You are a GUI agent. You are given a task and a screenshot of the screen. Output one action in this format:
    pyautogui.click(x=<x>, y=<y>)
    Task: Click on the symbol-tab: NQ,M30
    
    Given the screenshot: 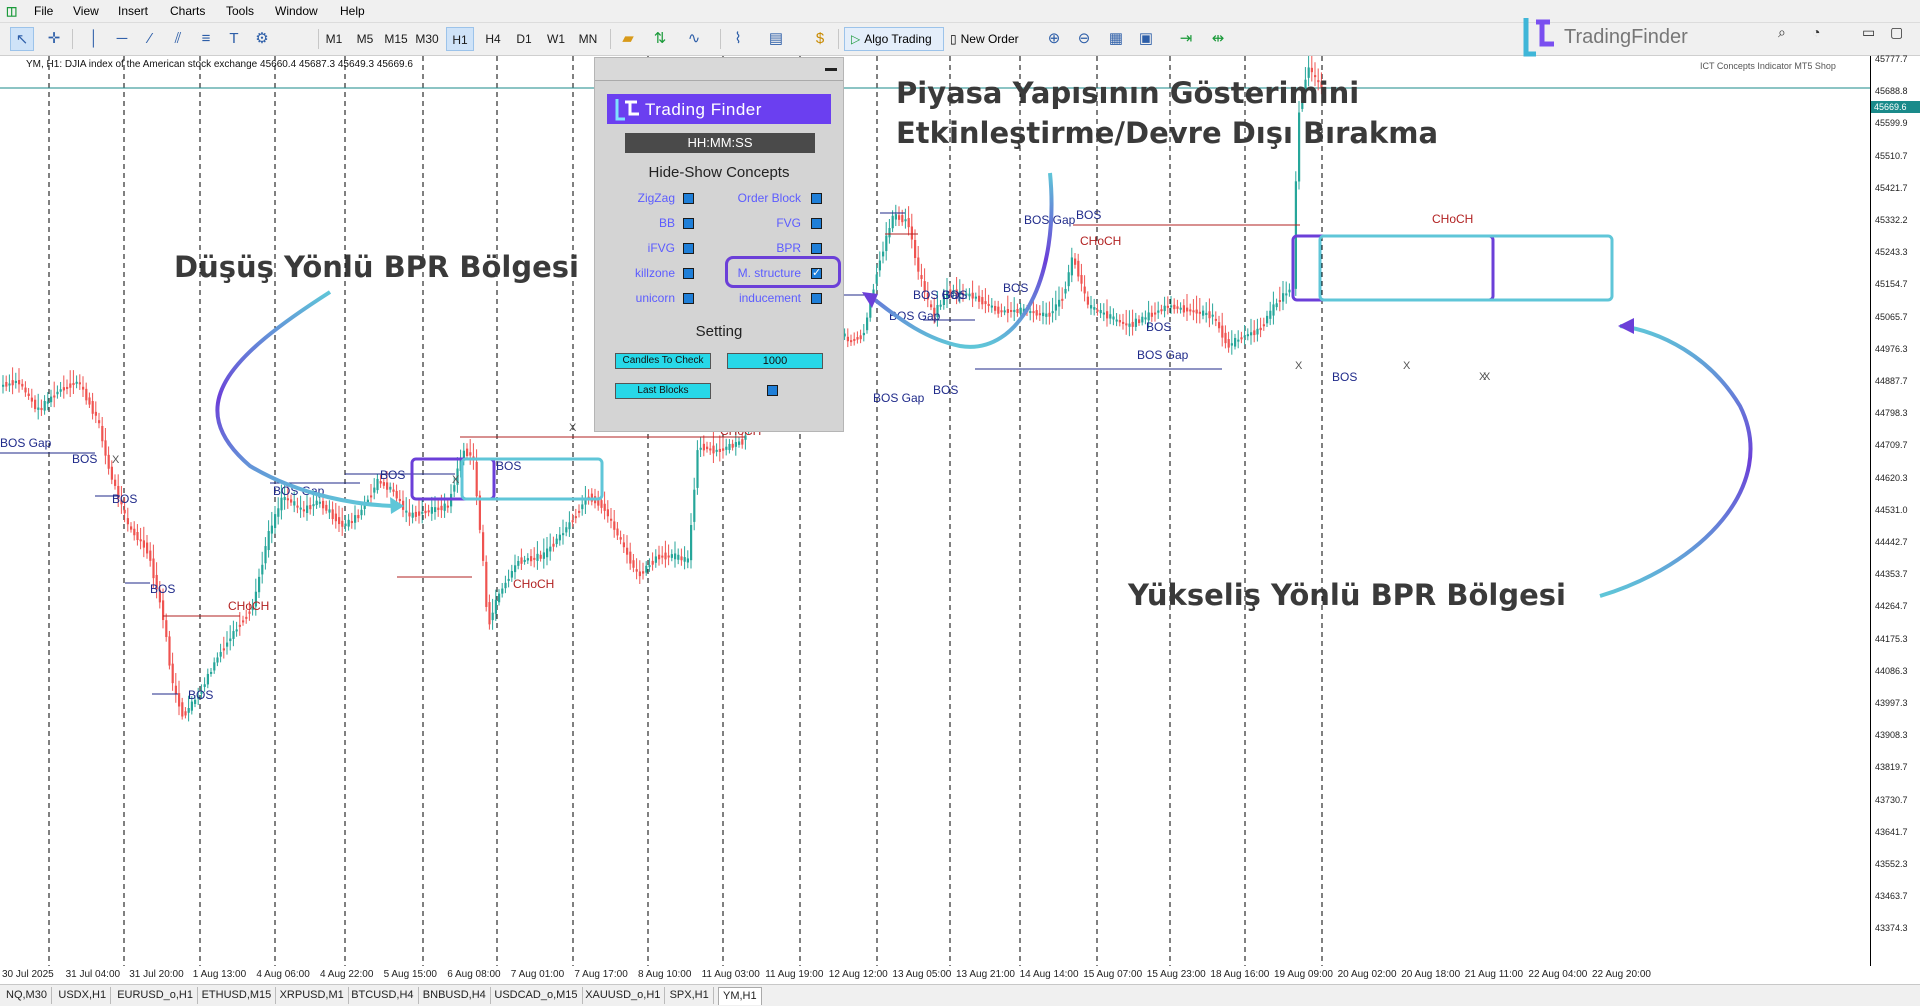 What is the action you would take?
    pyautogui.click(x=27, y=995)
    